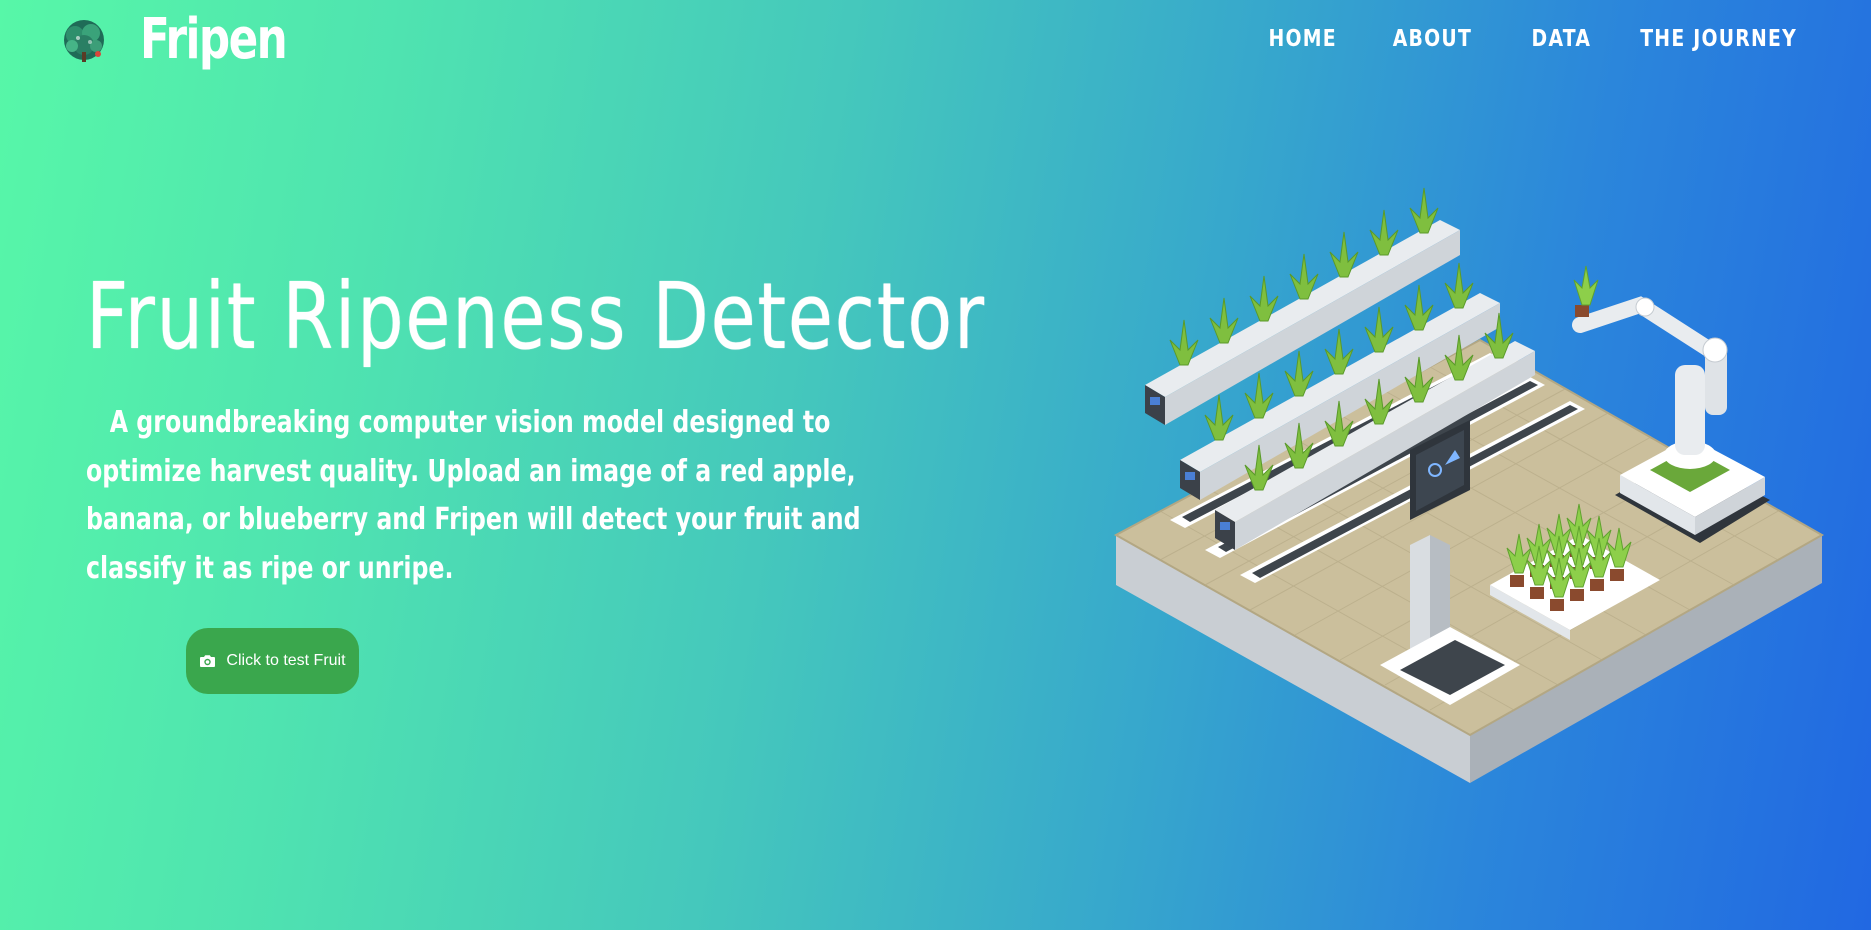 This screenshot has width=1871, height=930. I want to click on test-fruit-button: Click to test Fruit, so click(272, 661).